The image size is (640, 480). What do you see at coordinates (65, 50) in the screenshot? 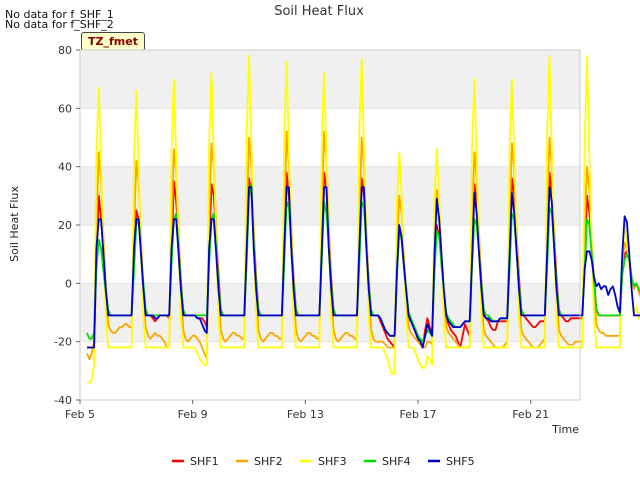
I see `y-tick-label: 80` at bounding box center [65, 50].